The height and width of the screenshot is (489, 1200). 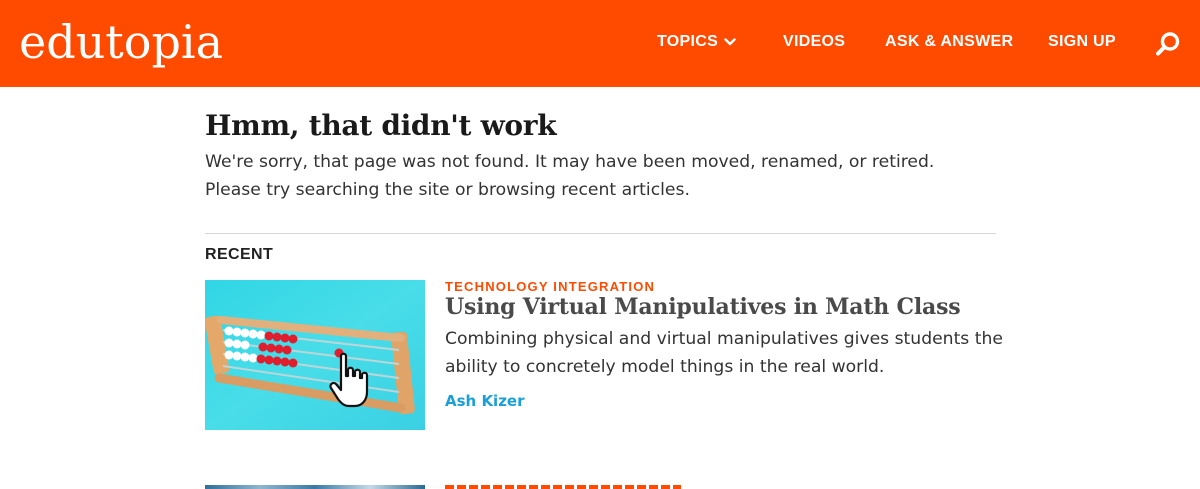 I want to click on nav-ask-answer: ASK & ANSWER, so click(x=949, y=42).